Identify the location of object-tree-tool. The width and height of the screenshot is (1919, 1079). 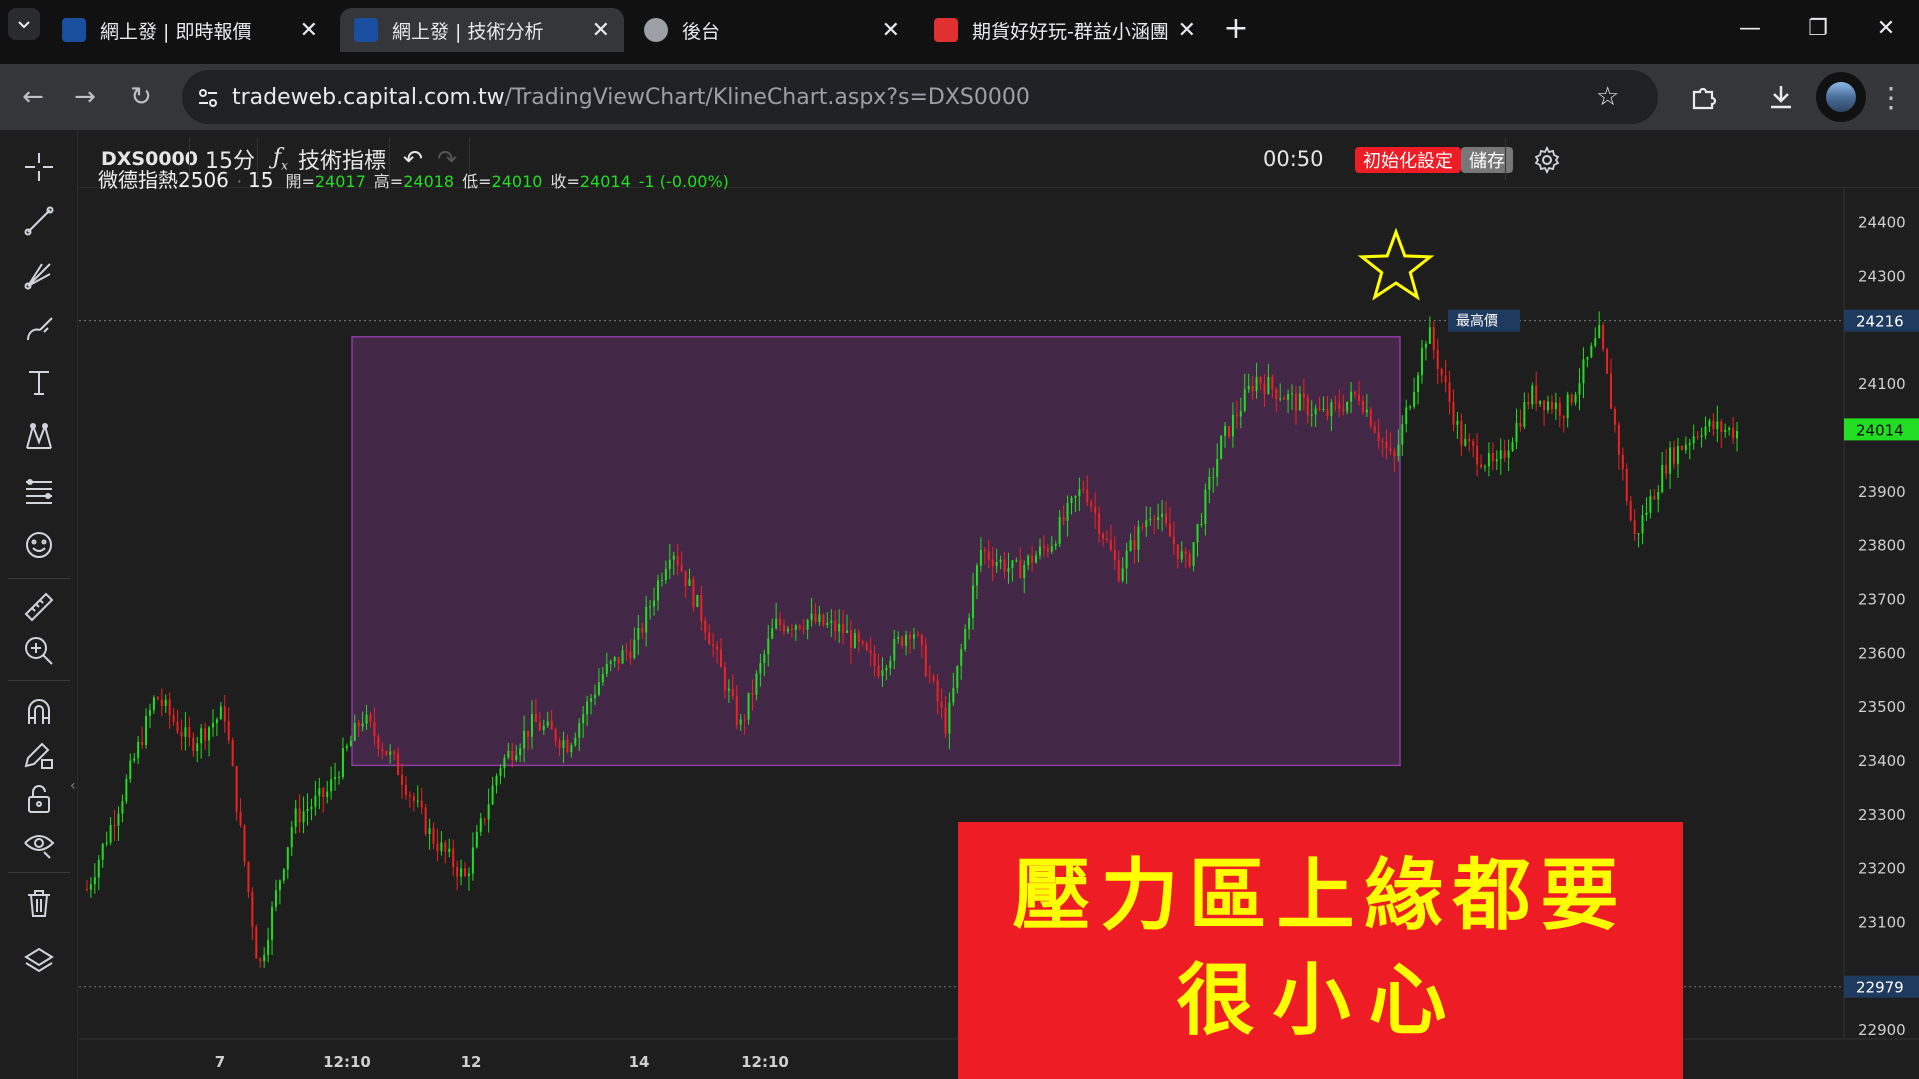
(39, 961).